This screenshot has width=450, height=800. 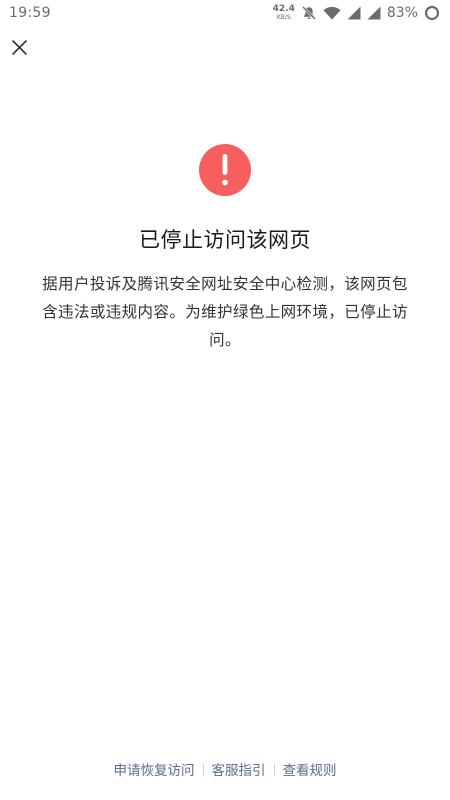 I want to click on network-speed-value: 42.4, so click(x=283, y=9).